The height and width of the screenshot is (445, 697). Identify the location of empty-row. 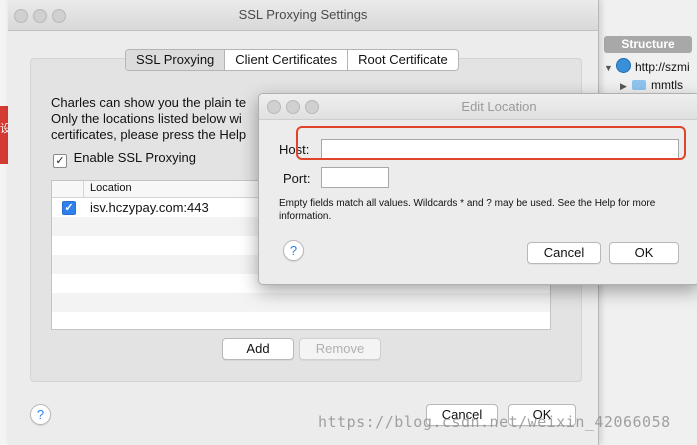
(301, 302).